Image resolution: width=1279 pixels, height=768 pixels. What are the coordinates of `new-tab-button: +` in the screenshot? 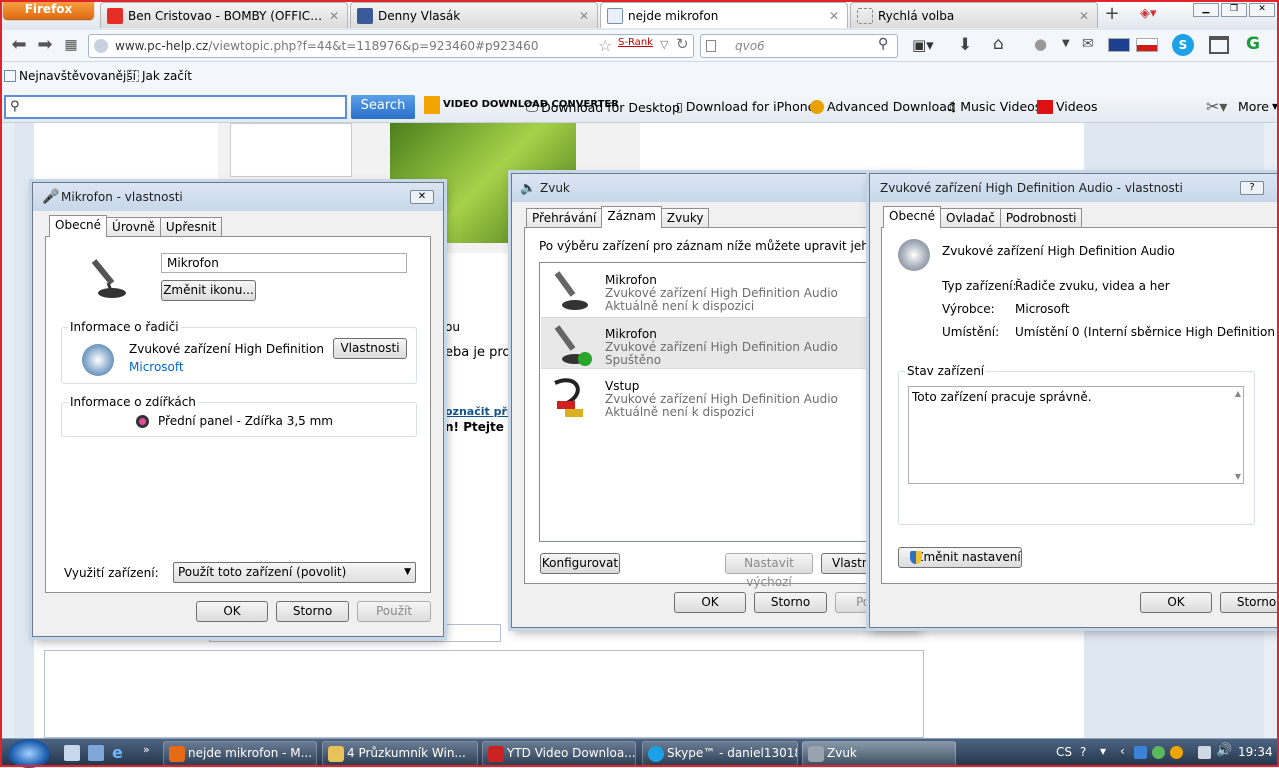 It's located at (1112, 15).